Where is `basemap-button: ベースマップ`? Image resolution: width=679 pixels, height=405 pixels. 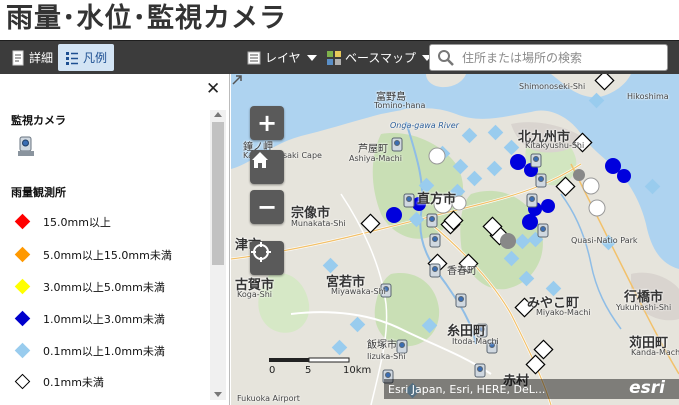
basemap-button: ベースマップ is located at coordinates (379, 57).